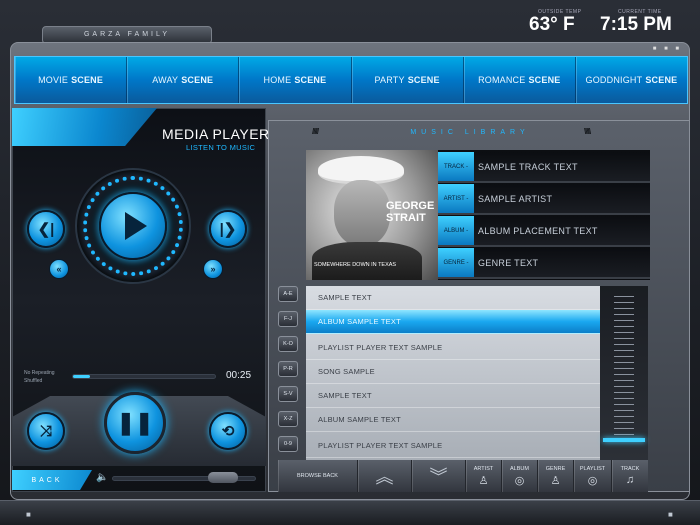  What do you see at coordinates (410, 212) in the screenshot?
I see `album-art-artist: GEORGE STRAIT` at bounding box center [410, 212].